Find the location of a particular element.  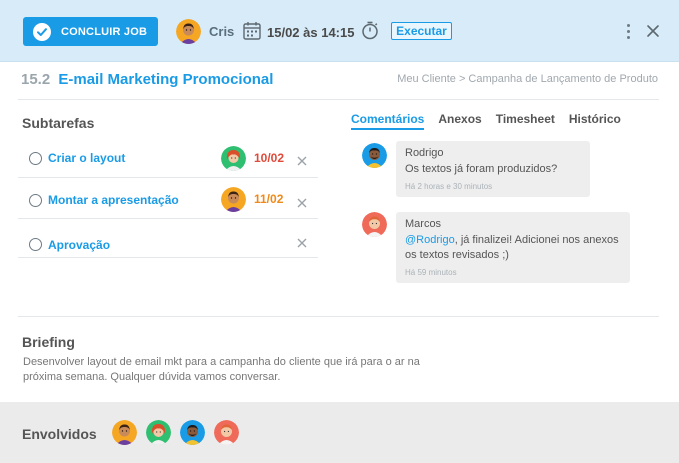

subtask-name: Montar a apresentação is located at coordinates (113, 200).